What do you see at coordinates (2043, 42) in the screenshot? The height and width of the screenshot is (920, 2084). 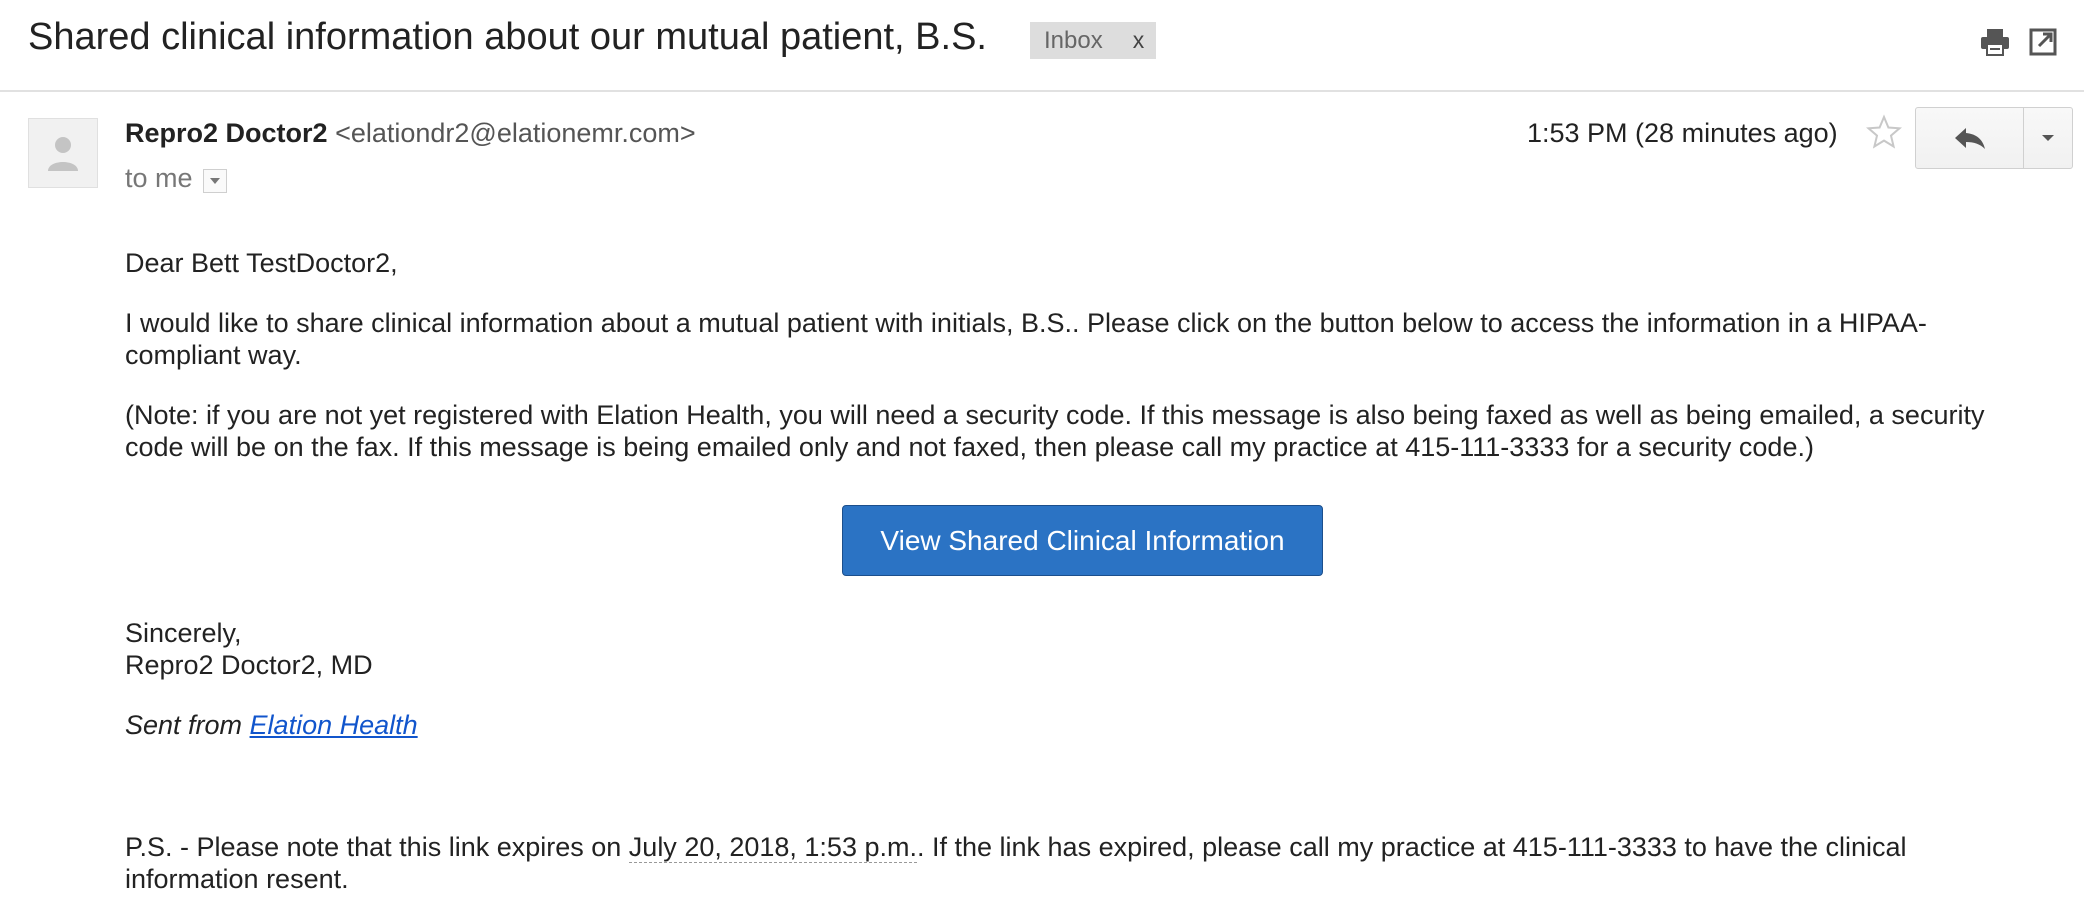 I see `new-window-icon` at bounding box center [2043, 42].